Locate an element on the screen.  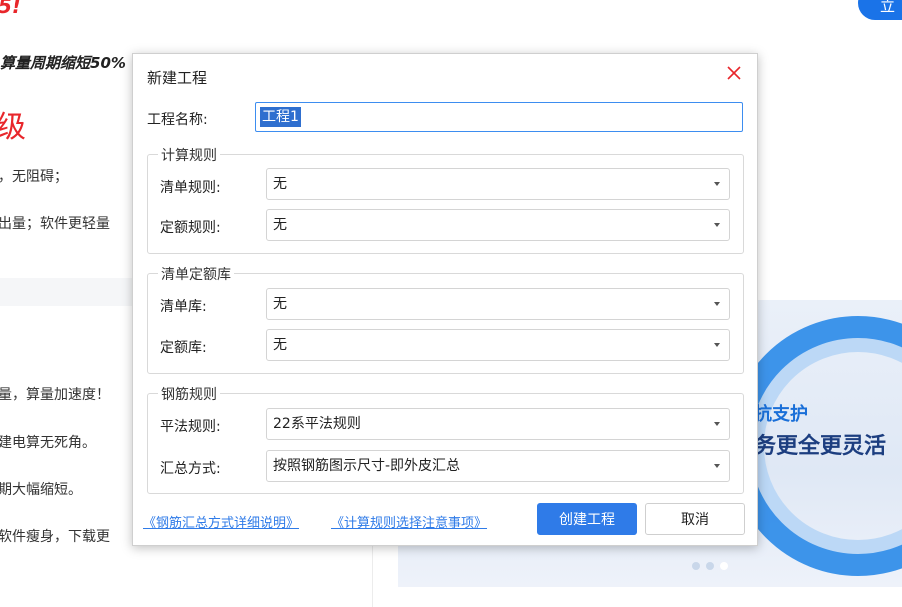
quota-rule-label: 定额规则: is located at coordinates (190, 228).